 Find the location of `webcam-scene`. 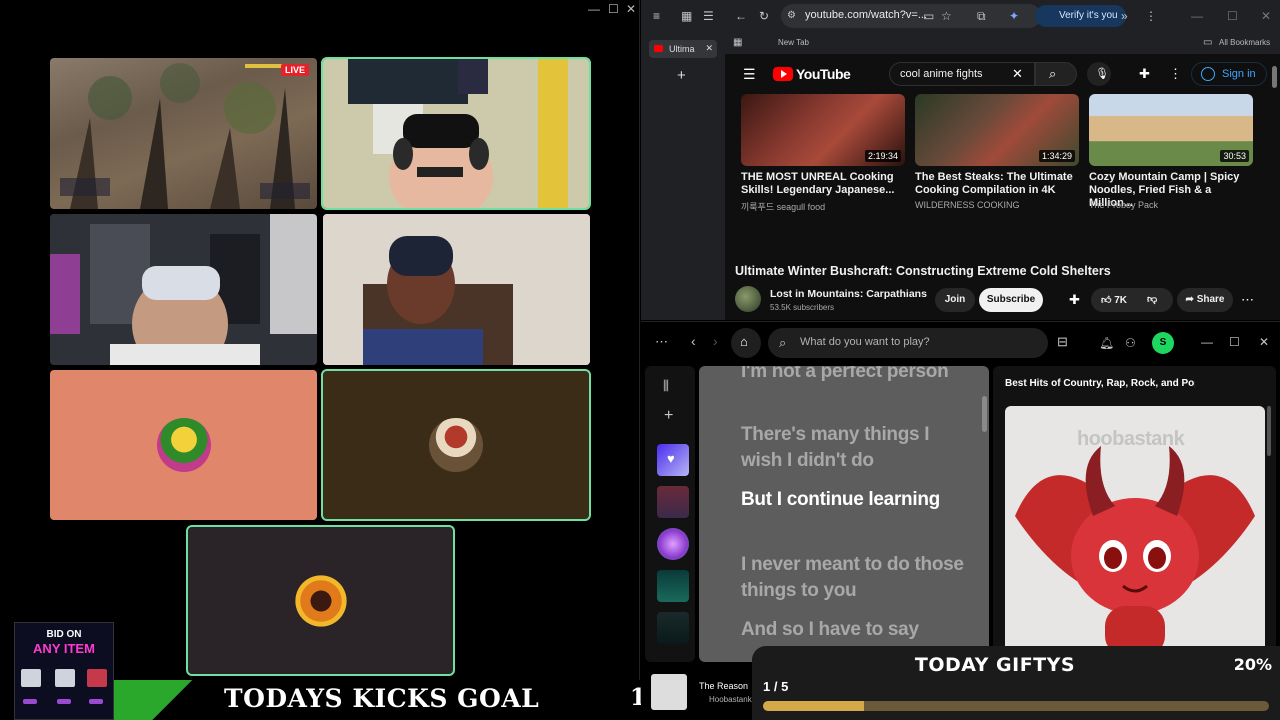

webcam-scene is located at coordinates (456, 289).